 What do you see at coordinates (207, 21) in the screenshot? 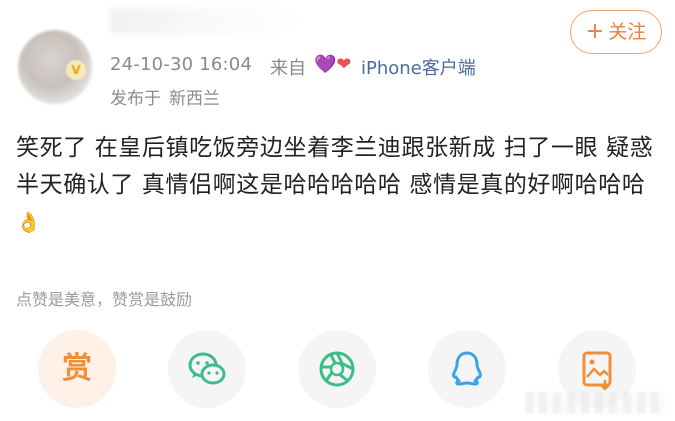
I see `username-blurred` at bounding box center [207, 21].